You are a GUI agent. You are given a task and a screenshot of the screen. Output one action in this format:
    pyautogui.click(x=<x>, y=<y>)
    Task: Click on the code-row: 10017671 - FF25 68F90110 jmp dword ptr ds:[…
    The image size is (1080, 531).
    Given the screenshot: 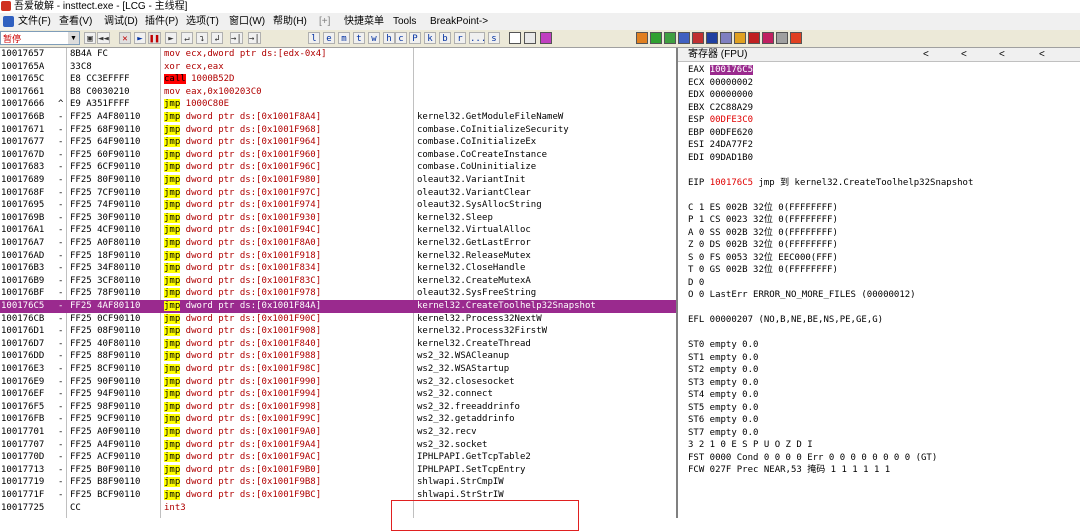 What is the action you would take?
    pyautogui.click(x=338, y=130)
    